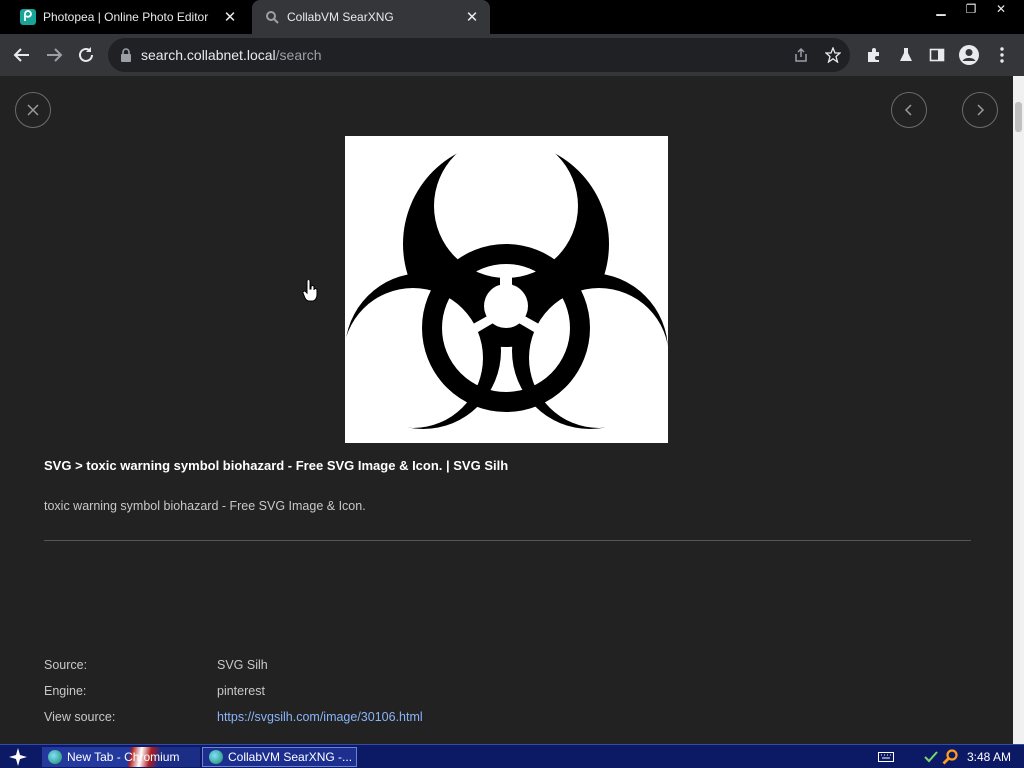 The width and height of the screenshot is (1024, 768). I want to click on close-icon, so click(33, 110).